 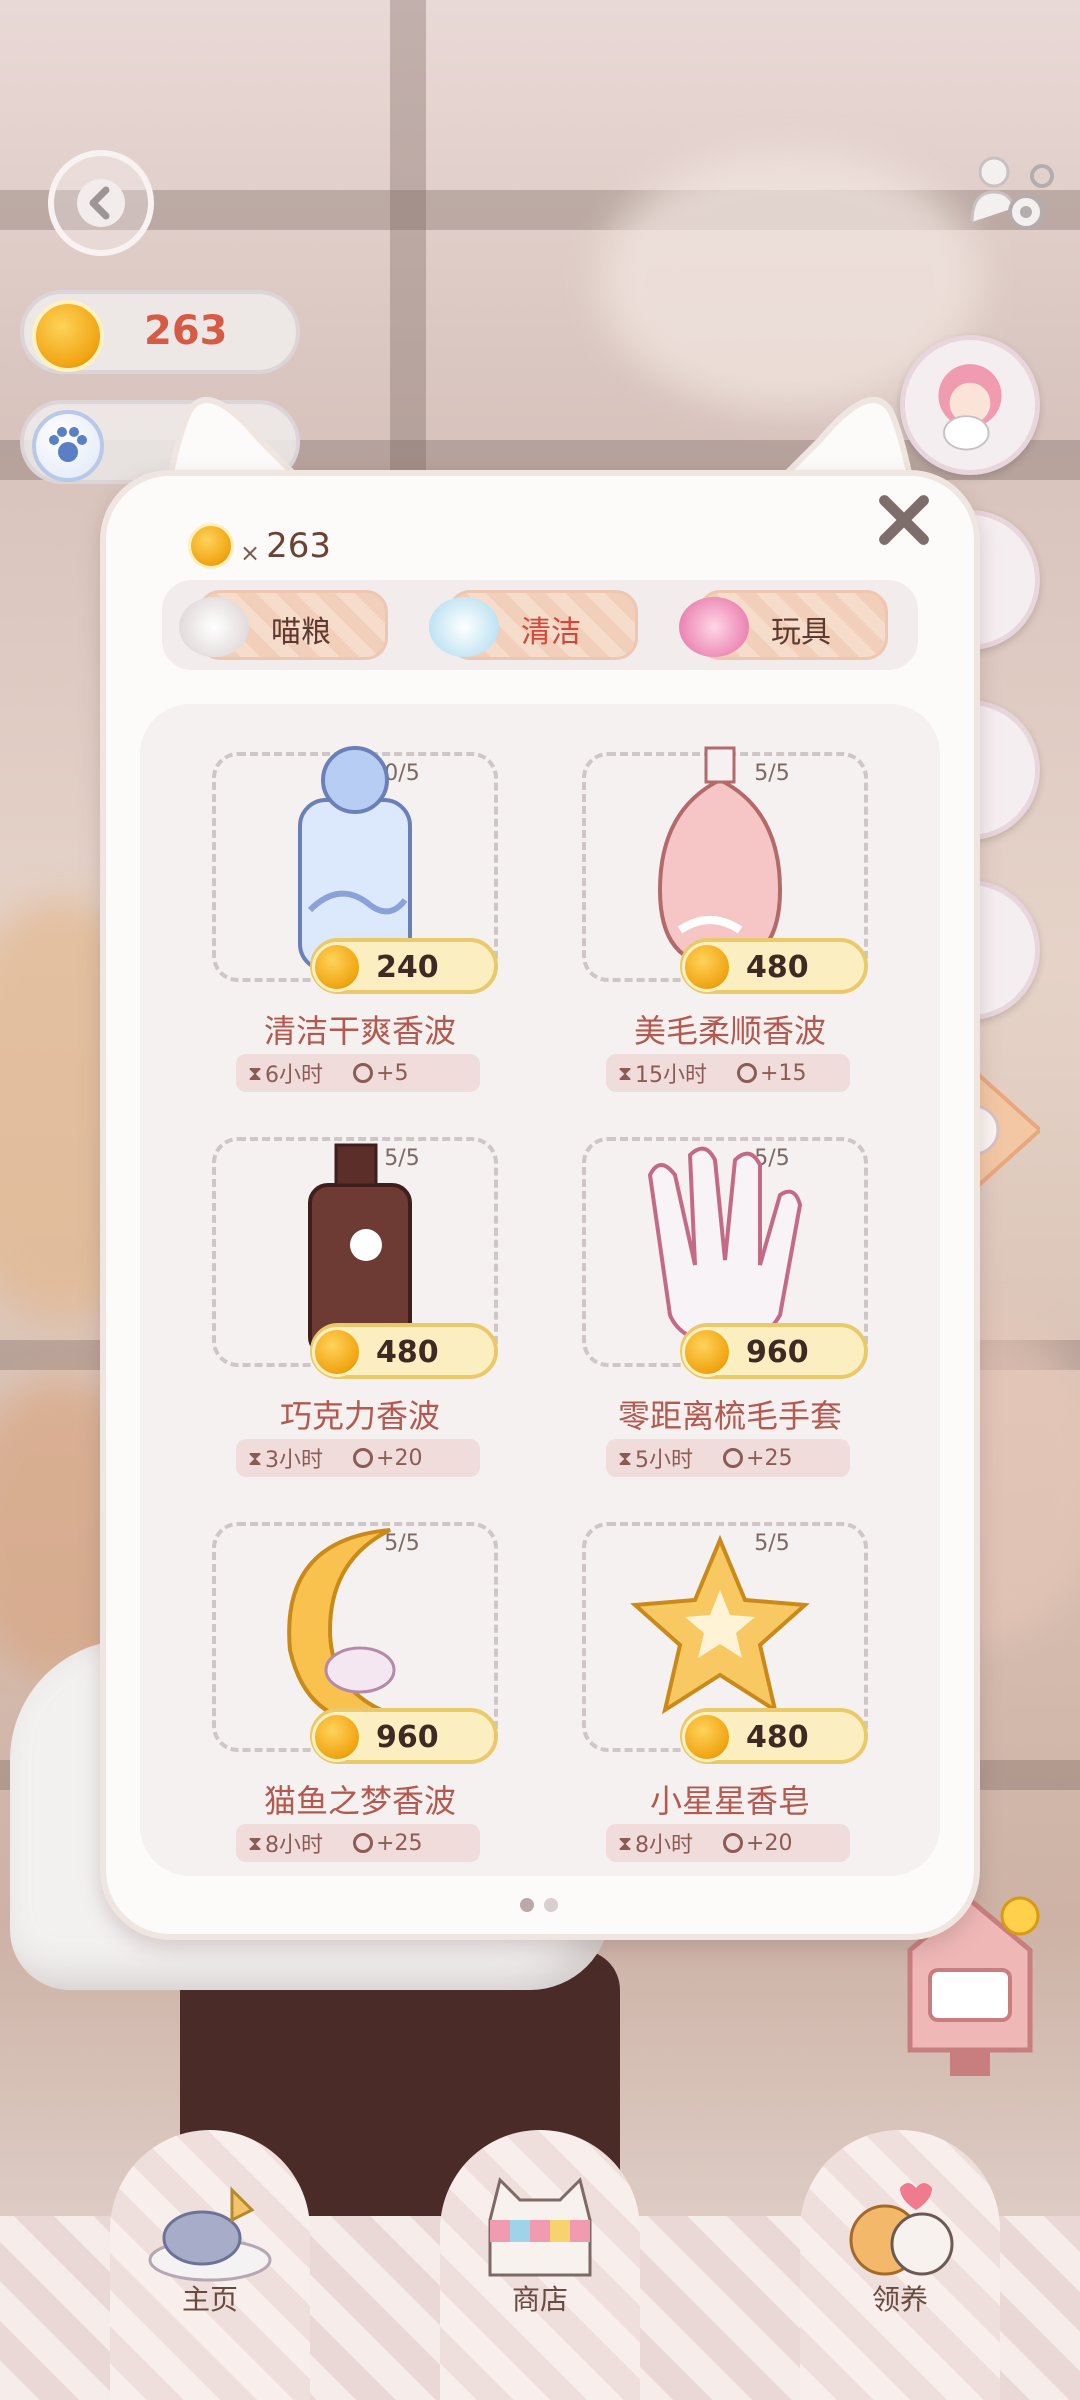 What do you see at coordinates (801, 632) in the screenshot?
I see `tab-label: 玩具` at bounding box center [801, 632].